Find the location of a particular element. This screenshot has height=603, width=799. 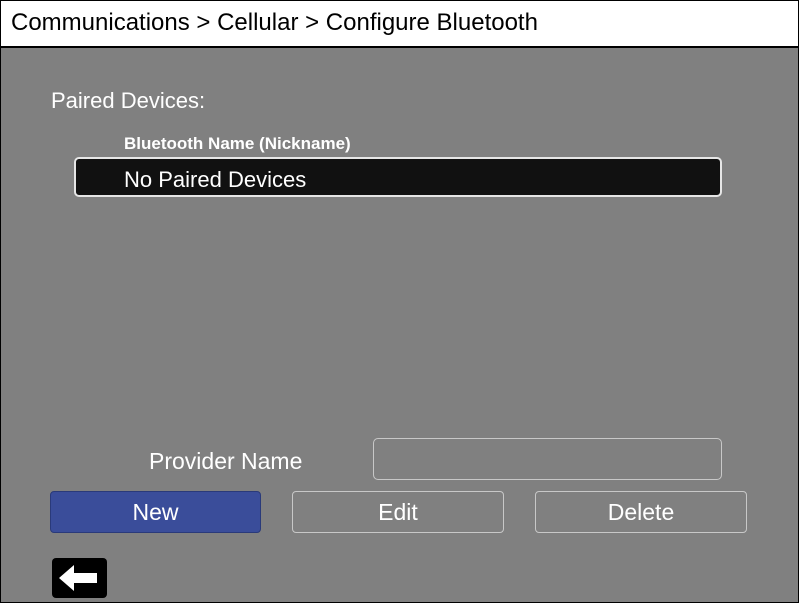

paired-devices-label: Paired Devices: is located at coordinates (128, 100).